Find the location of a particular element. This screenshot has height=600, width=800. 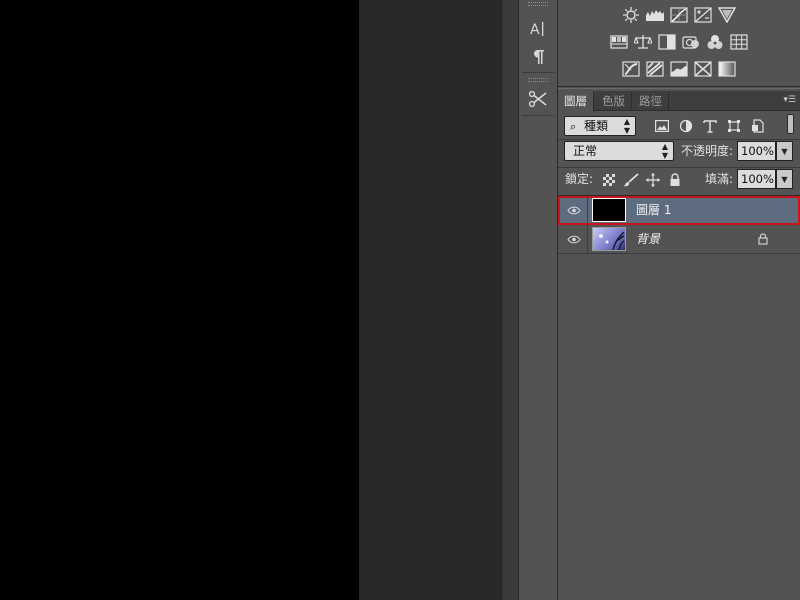

posterize-icon is located at coordinates (655, 69).